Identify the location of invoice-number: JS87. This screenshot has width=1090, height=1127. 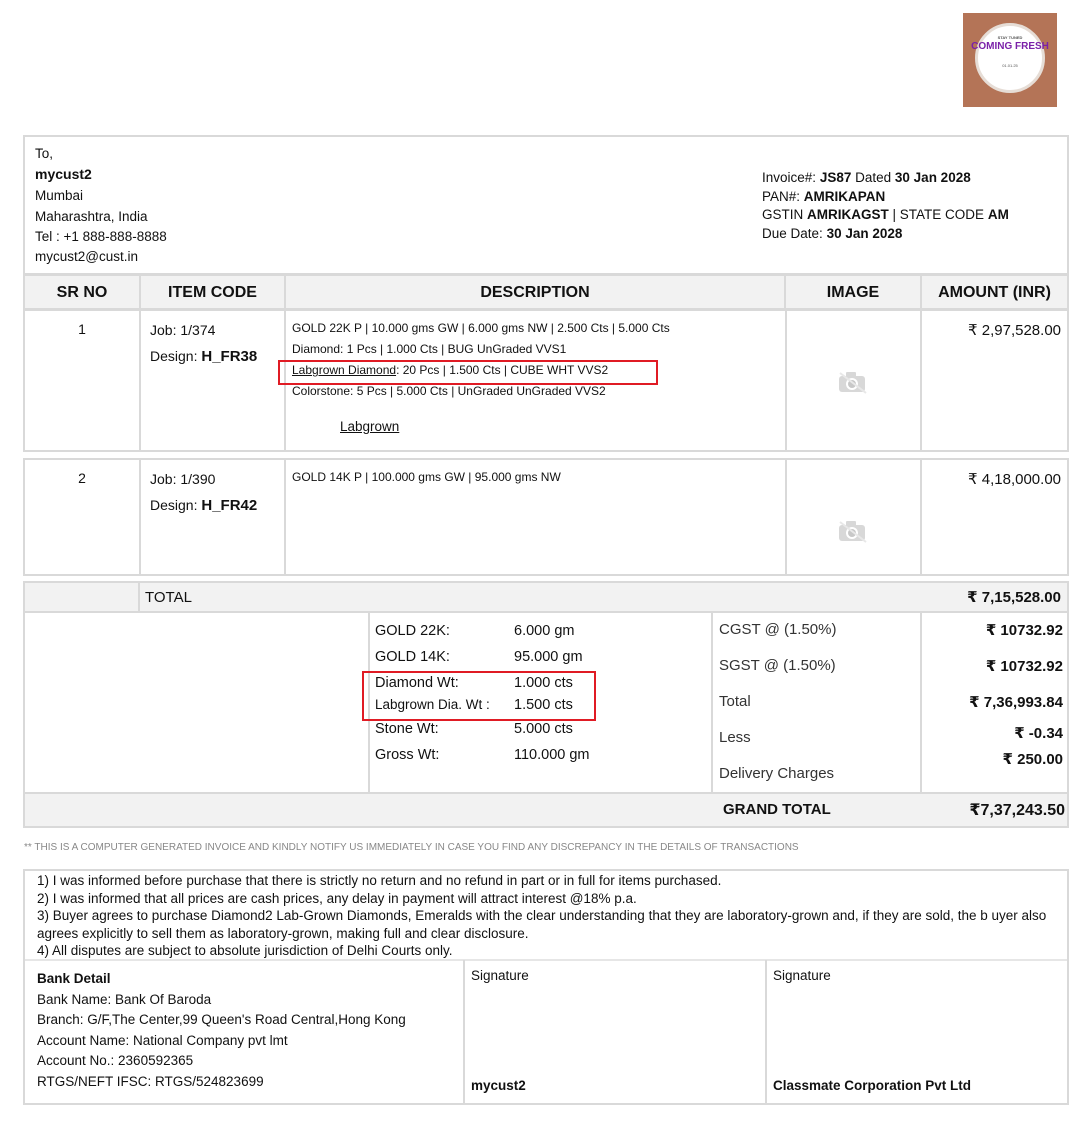
(835, 177).